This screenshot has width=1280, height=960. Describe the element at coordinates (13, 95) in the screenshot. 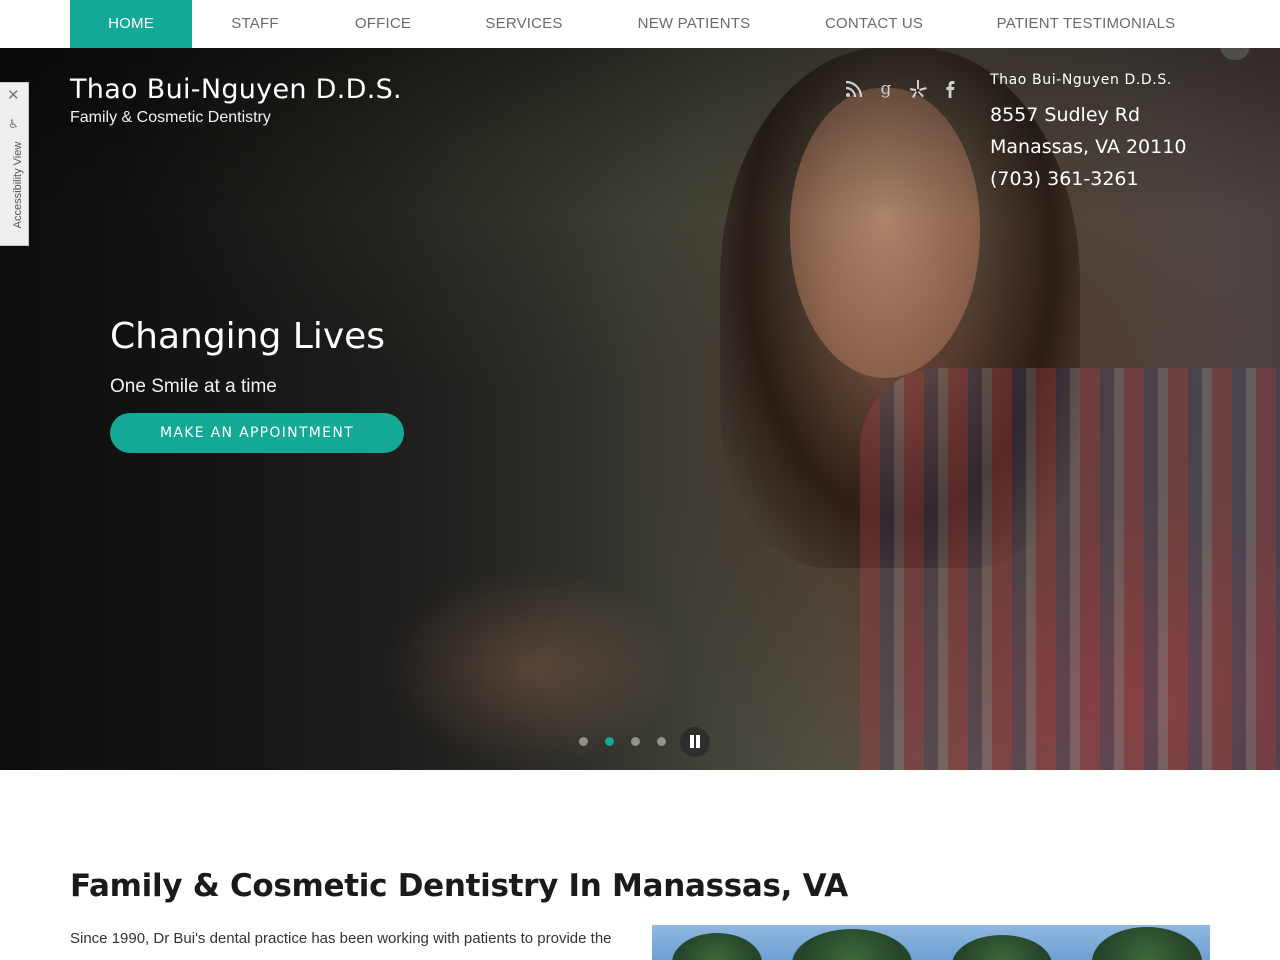

I see `close-icon: ✕` at that location.